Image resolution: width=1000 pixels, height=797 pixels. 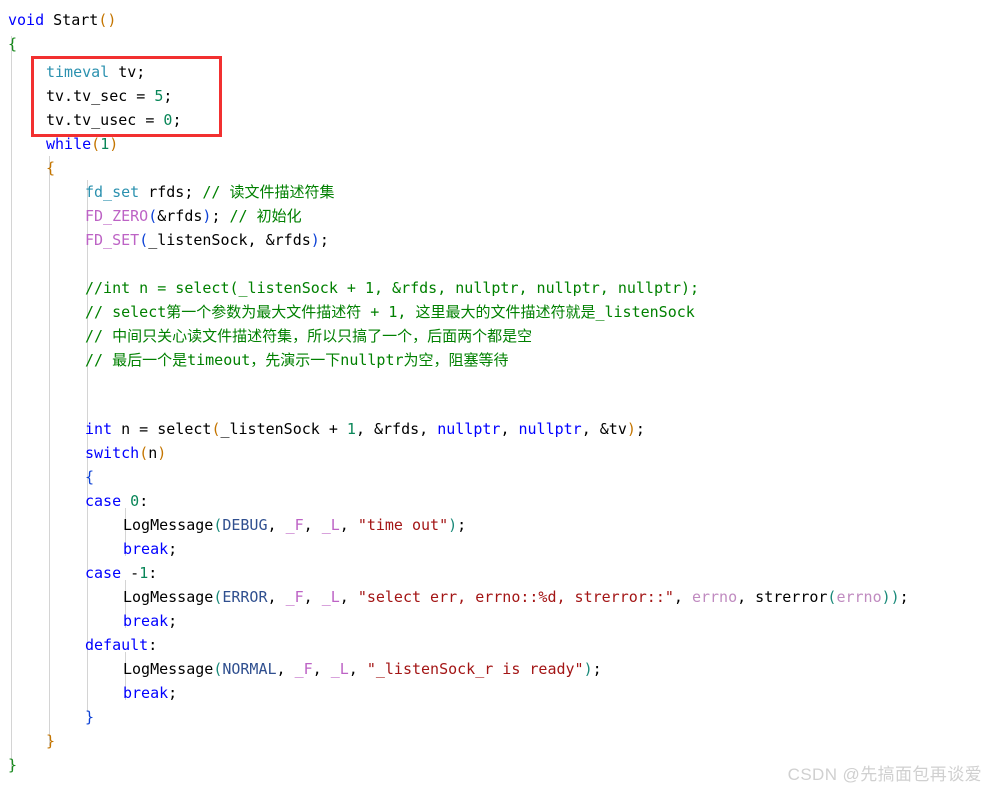 I want to click on code-line: tv.tv_usec = 0;, so click(x=113, y=120).